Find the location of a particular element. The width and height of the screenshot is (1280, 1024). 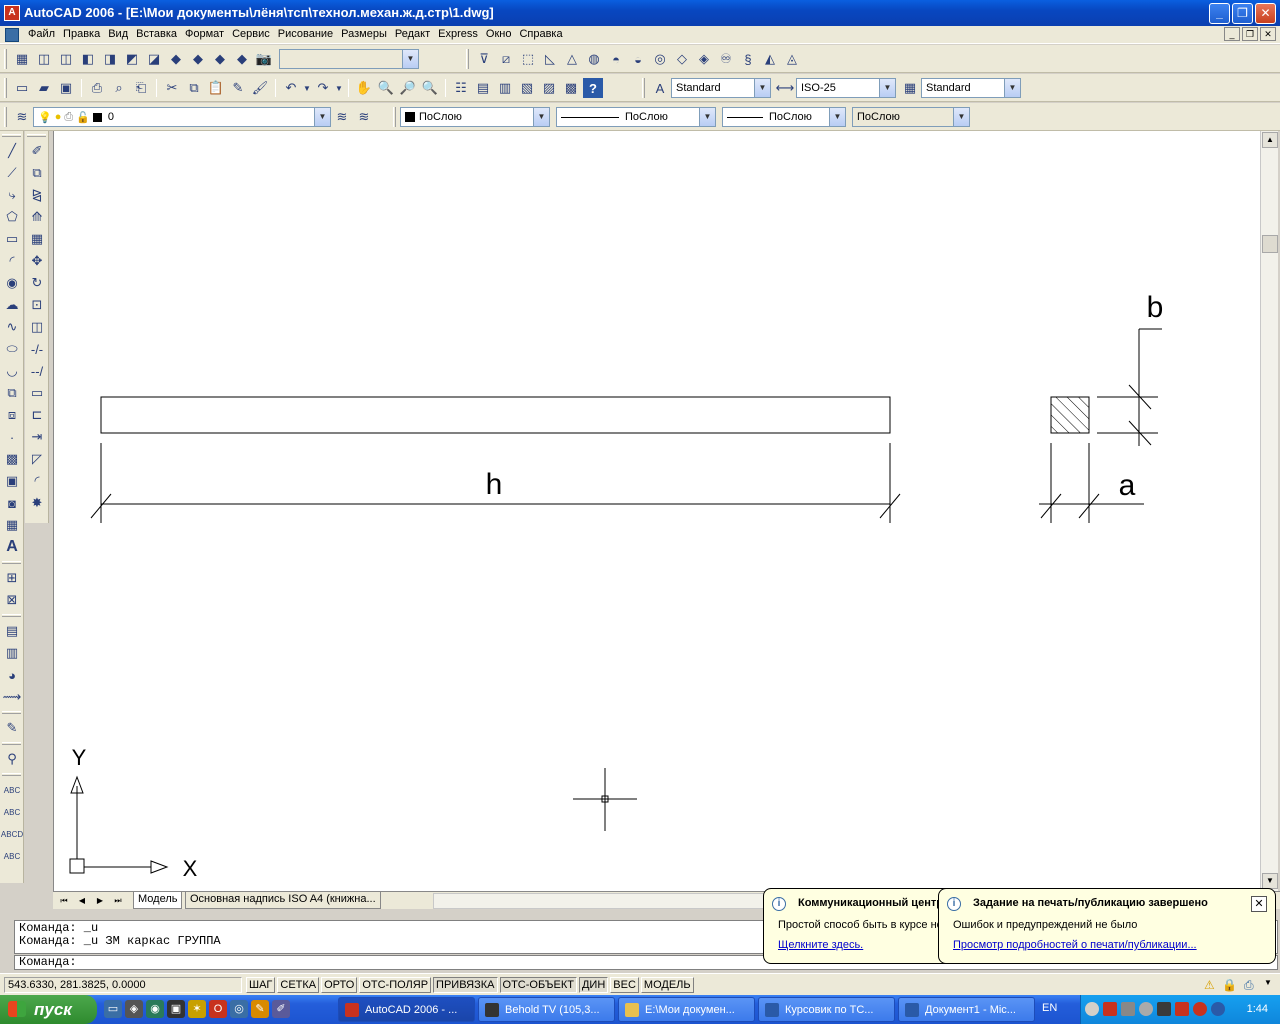

opera-icon: O is located at coordinates (218, 1009).